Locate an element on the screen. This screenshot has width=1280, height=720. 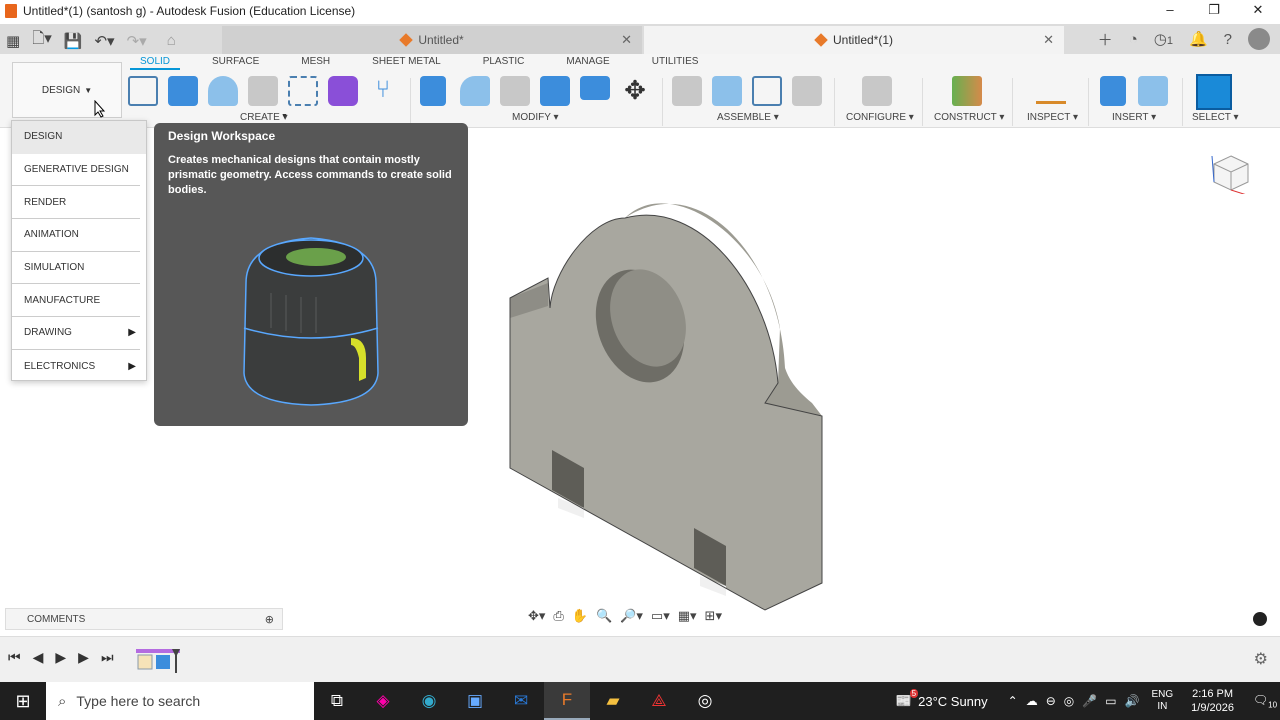
insert-canvas-icon is located at coordinates (1153, 91).